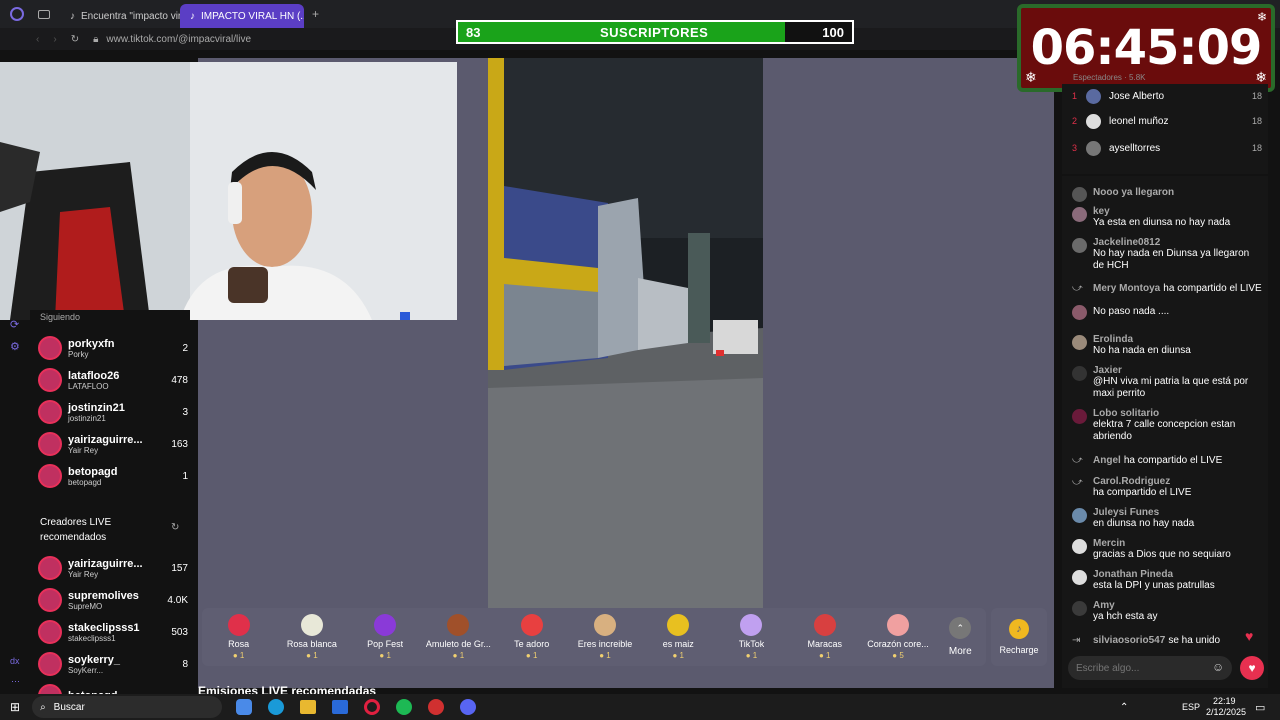  I want to click on top-viewer-row: 1 Jose Alberto 18, so click(1167, 96).